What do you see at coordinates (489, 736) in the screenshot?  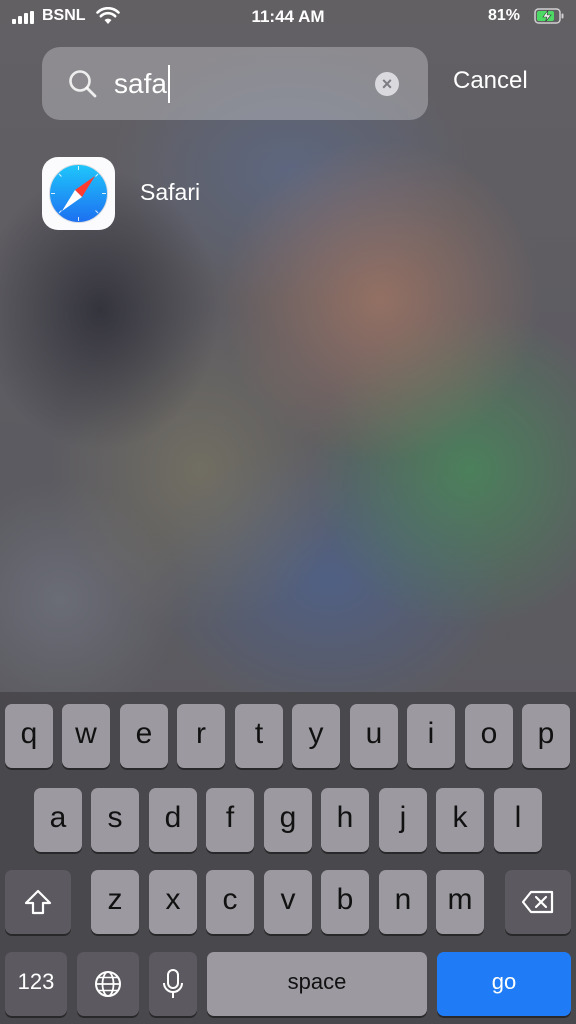 I see `key-o: o` at bounding box center [489, 736].